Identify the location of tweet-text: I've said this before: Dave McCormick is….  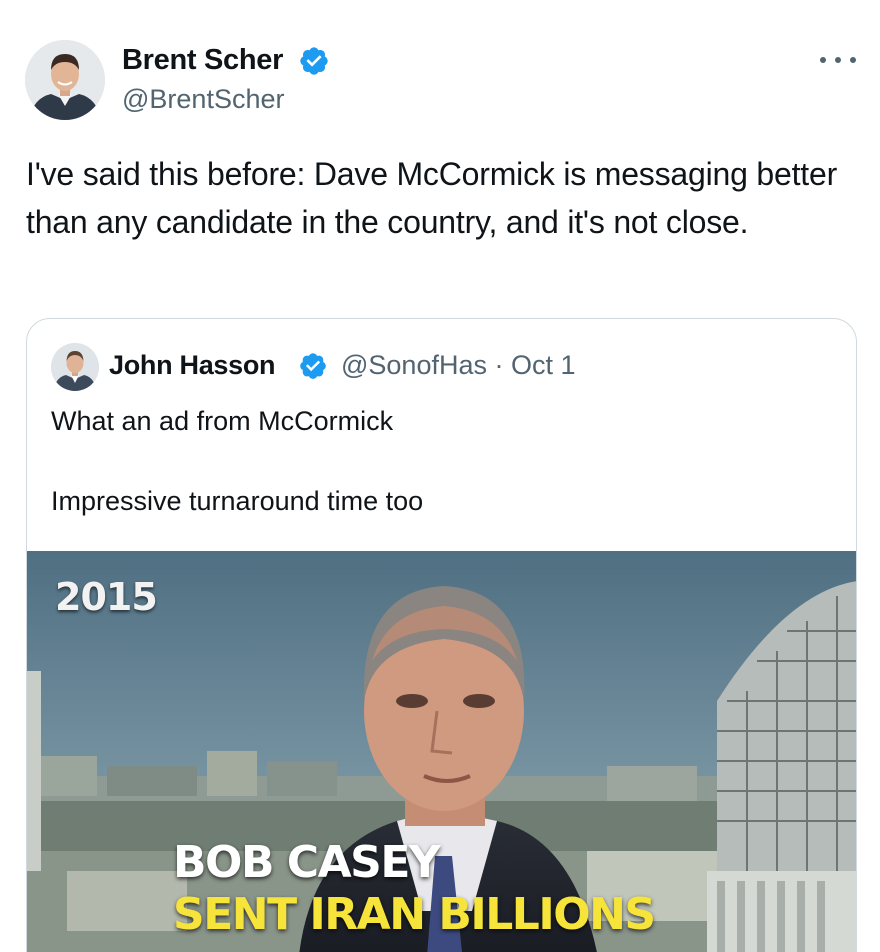
(432, 198).